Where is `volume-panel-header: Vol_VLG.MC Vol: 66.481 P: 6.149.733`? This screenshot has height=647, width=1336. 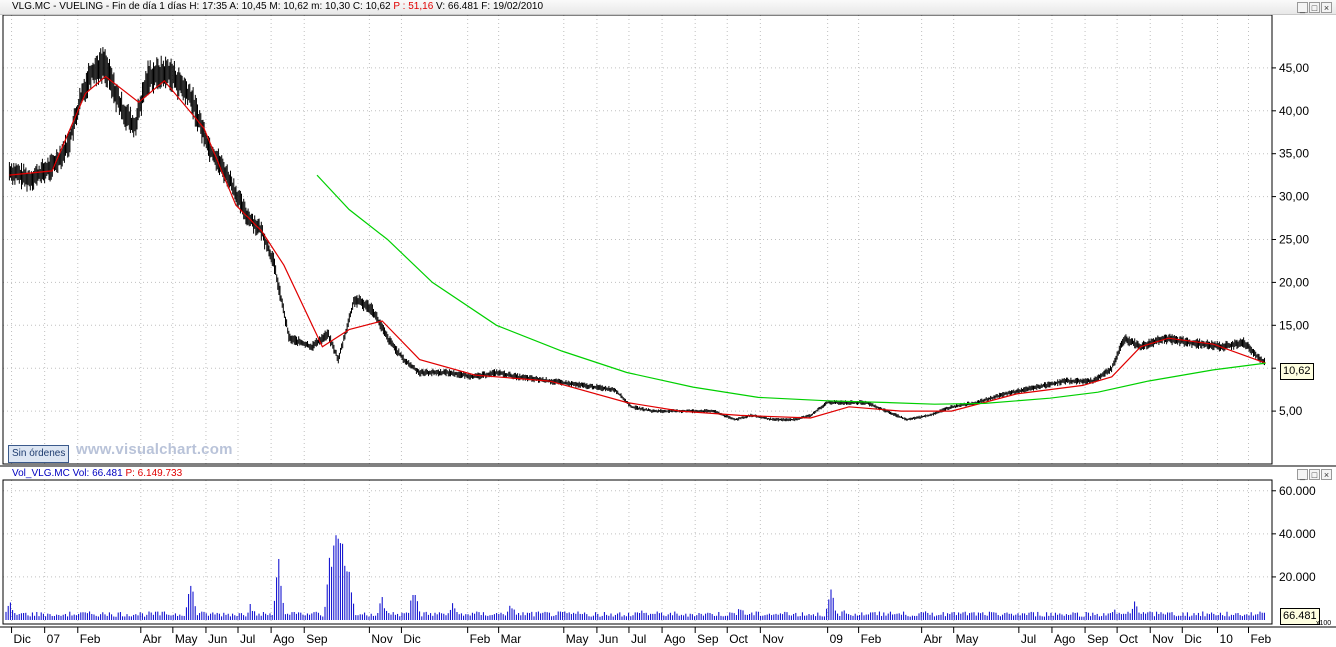
volume-panel-header: Vol_VLG.MC Vol: 66.481 P: 6.149.733 is located at coordinates (668, 474).